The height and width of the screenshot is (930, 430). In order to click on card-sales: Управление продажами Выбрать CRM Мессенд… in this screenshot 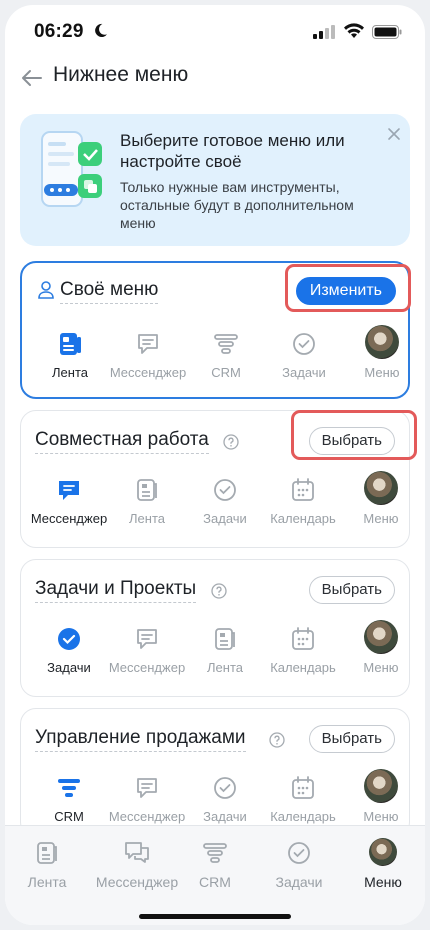, I will do `click(215, 773)`.